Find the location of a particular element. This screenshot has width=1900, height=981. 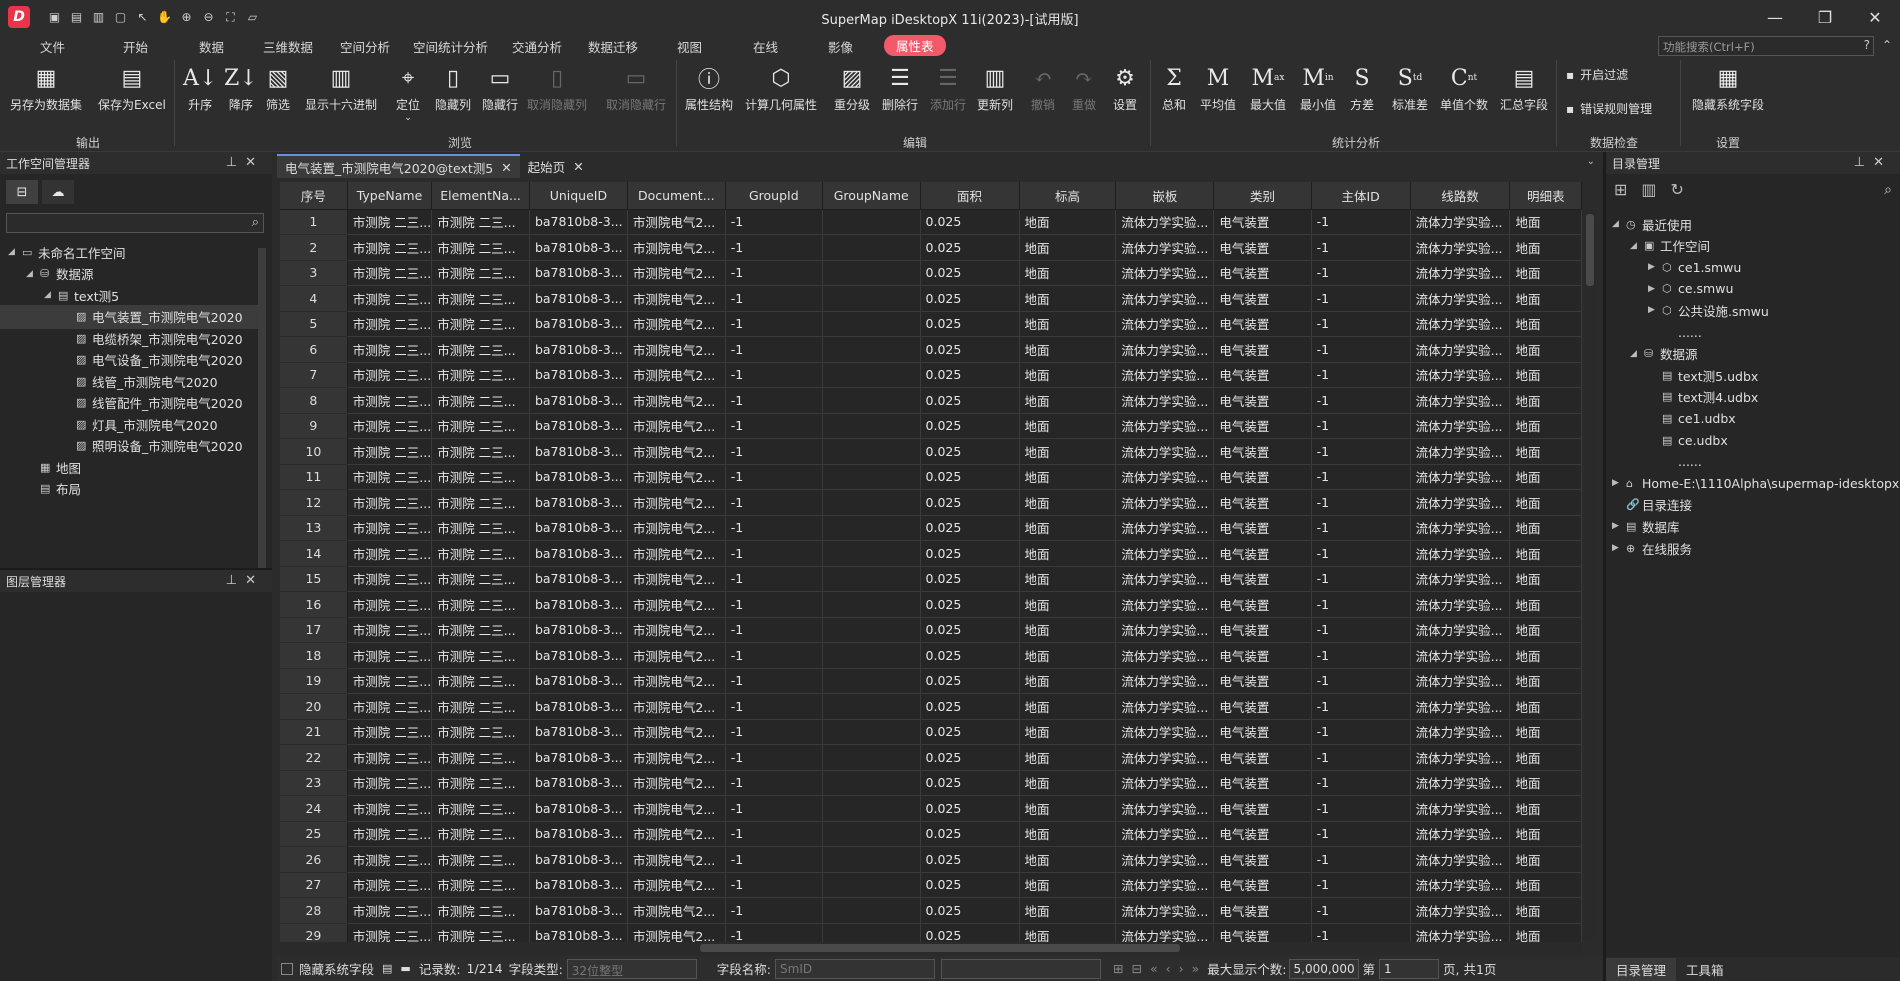

scroll-thumb is located at coordinates (940, 948).